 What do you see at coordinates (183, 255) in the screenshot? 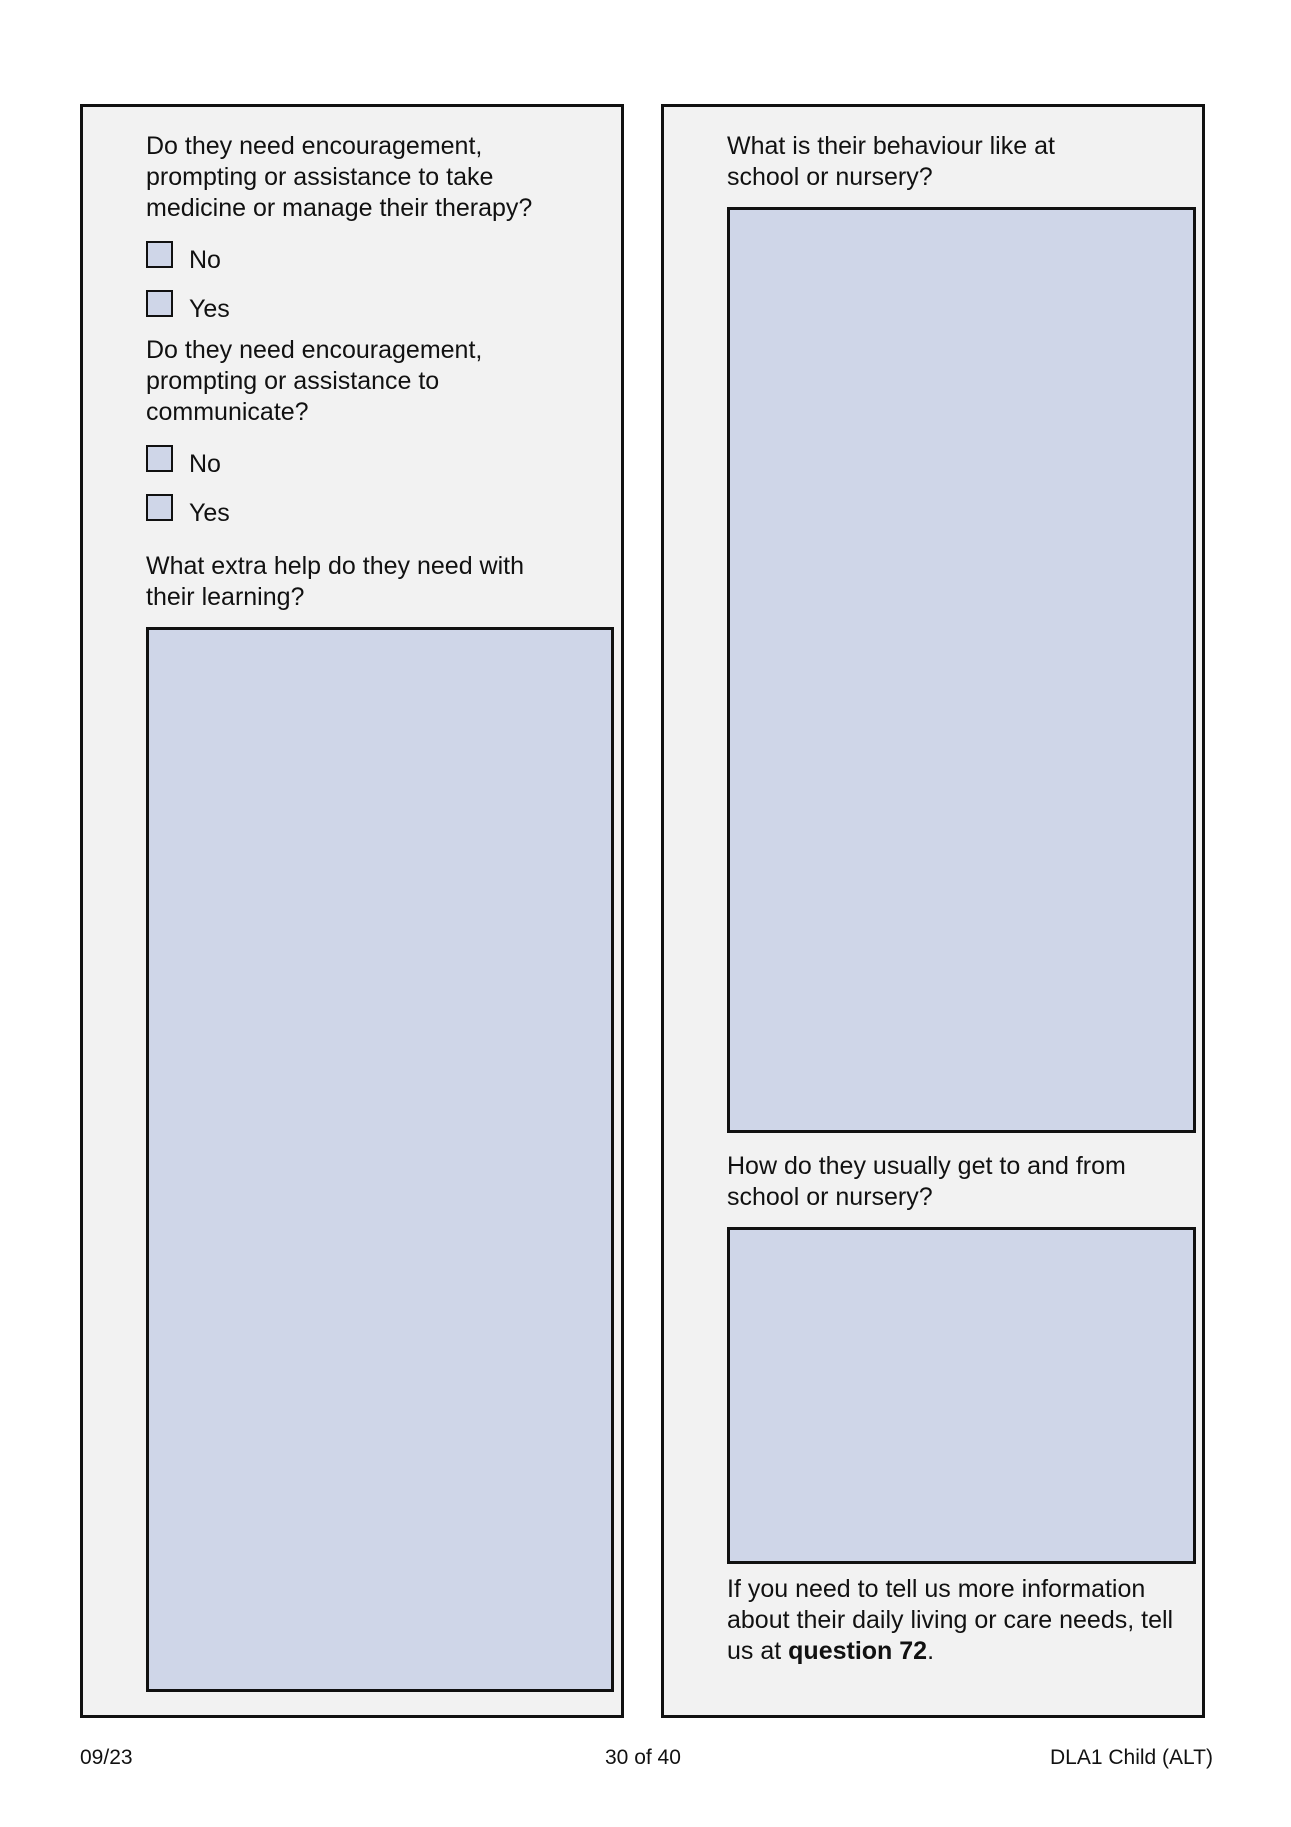
I see `option-medicine-no: No` at bounding box center [183, 255].